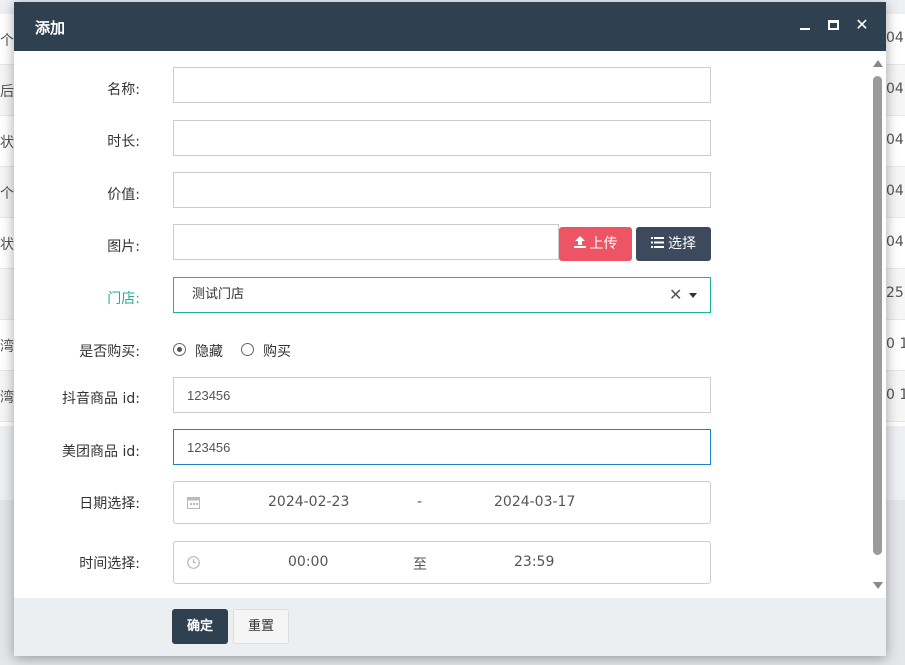 Image resolution: width=905 pixels, height=665 pixels. I want to click on date-range-picker: 2024-02-23 - 2024-03-17, so click(442, 502).